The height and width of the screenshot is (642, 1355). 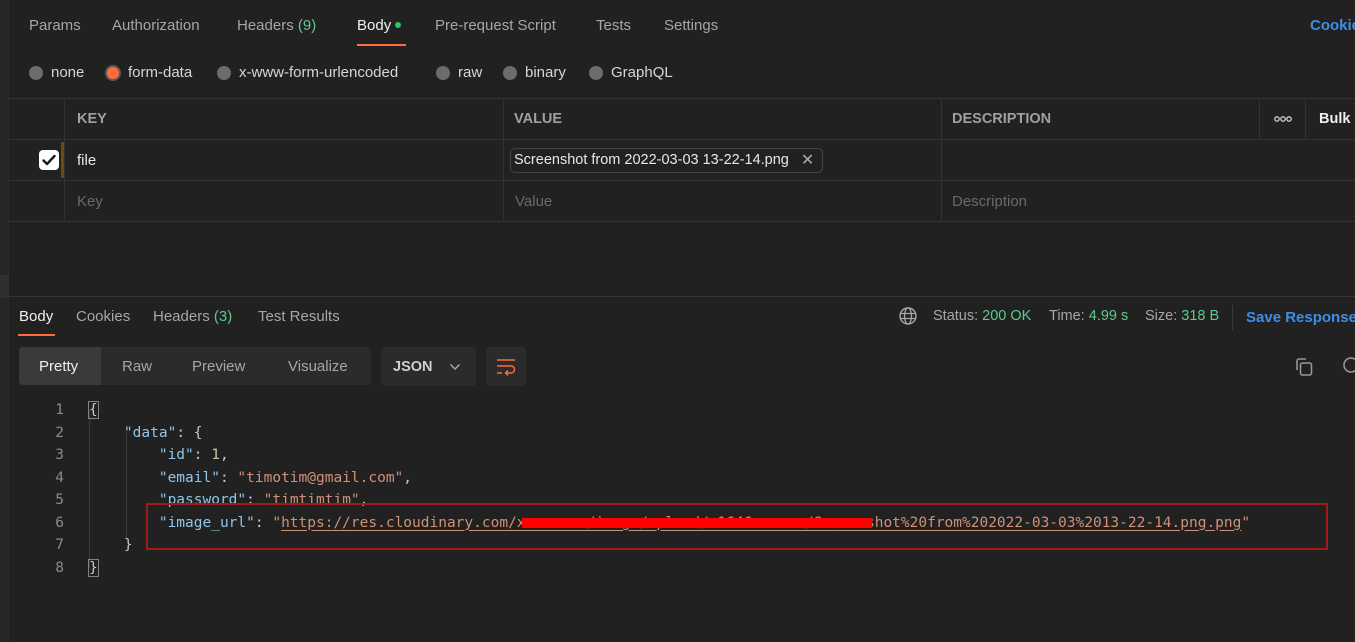 I want to click on wrap-lines-icon, so click(x=506, y=367).